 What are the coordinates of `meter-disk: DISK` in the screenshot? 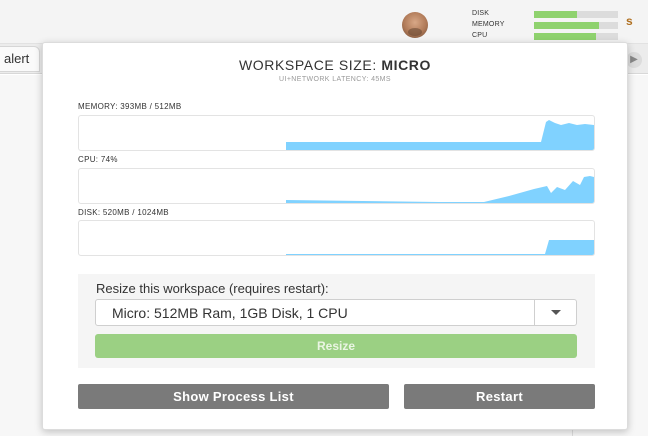 It's located at (546, 15).